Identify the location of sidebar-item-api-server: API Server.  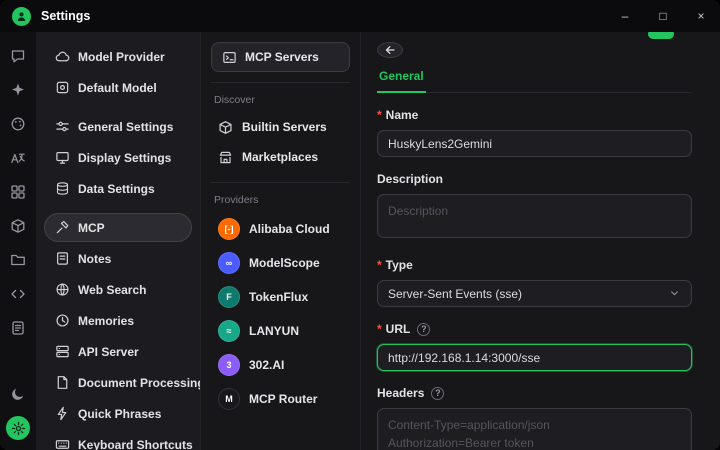
(118, 351).